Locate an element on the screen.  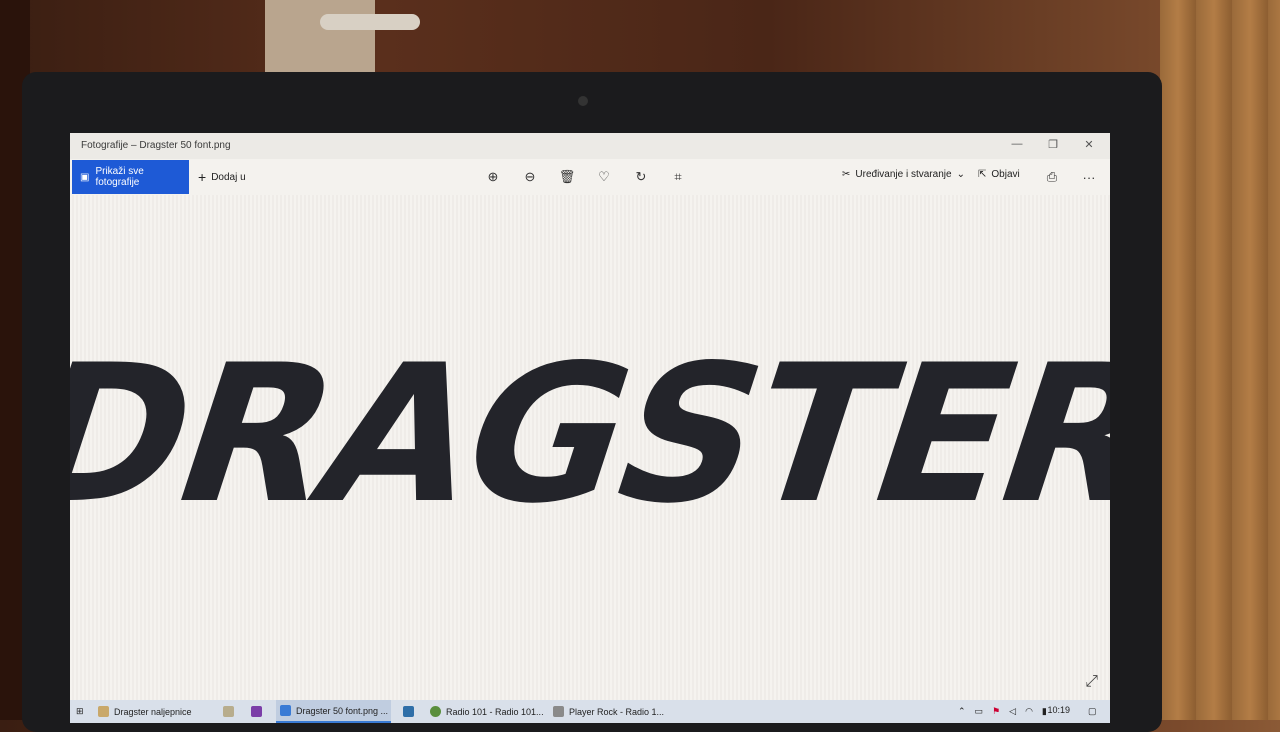
chevron-up-icon: ⌃ is located at coordinates (962, 711).